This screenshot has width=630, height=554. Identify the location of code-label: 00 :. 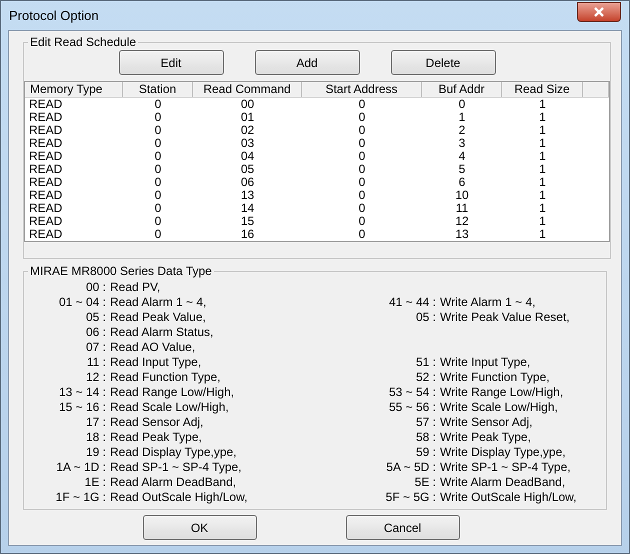
(95, 287).